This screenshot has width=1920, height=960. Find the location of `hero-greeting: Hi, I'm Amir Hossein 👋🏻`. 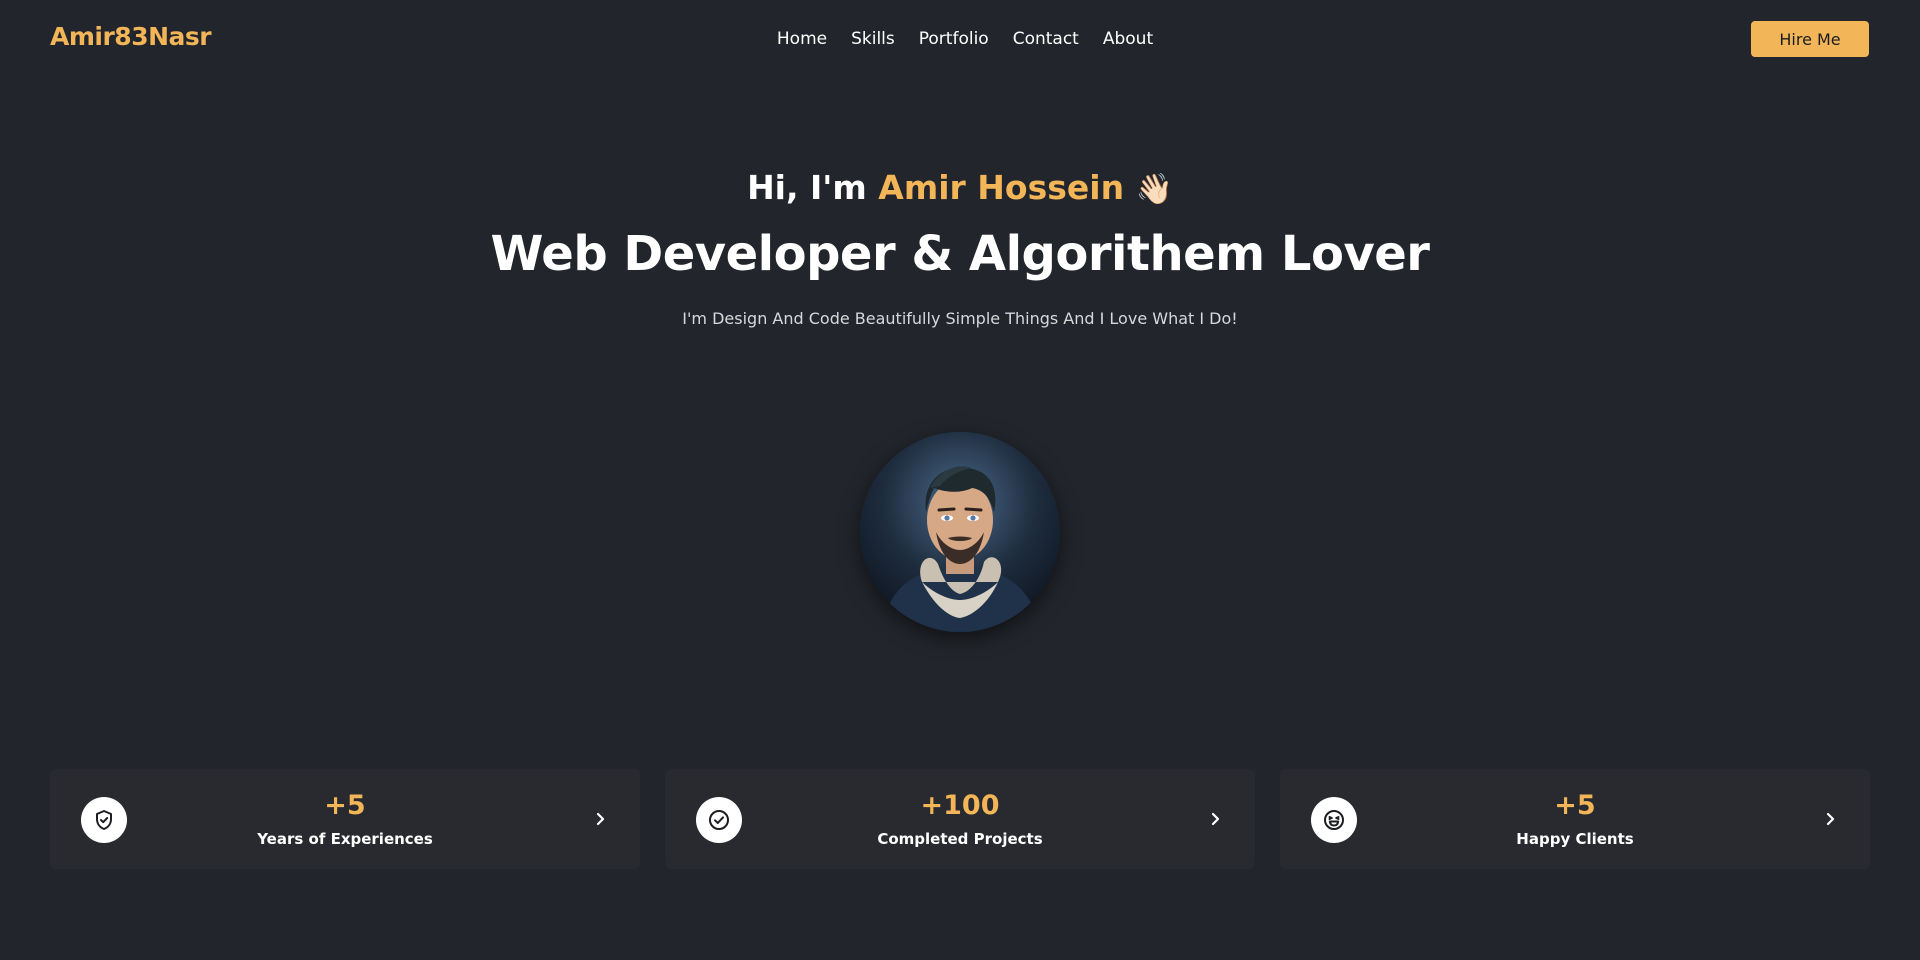

hero-greeting: Hi, I'm Amir Hossein 👋🏻 is located at coordinates (960, 189).